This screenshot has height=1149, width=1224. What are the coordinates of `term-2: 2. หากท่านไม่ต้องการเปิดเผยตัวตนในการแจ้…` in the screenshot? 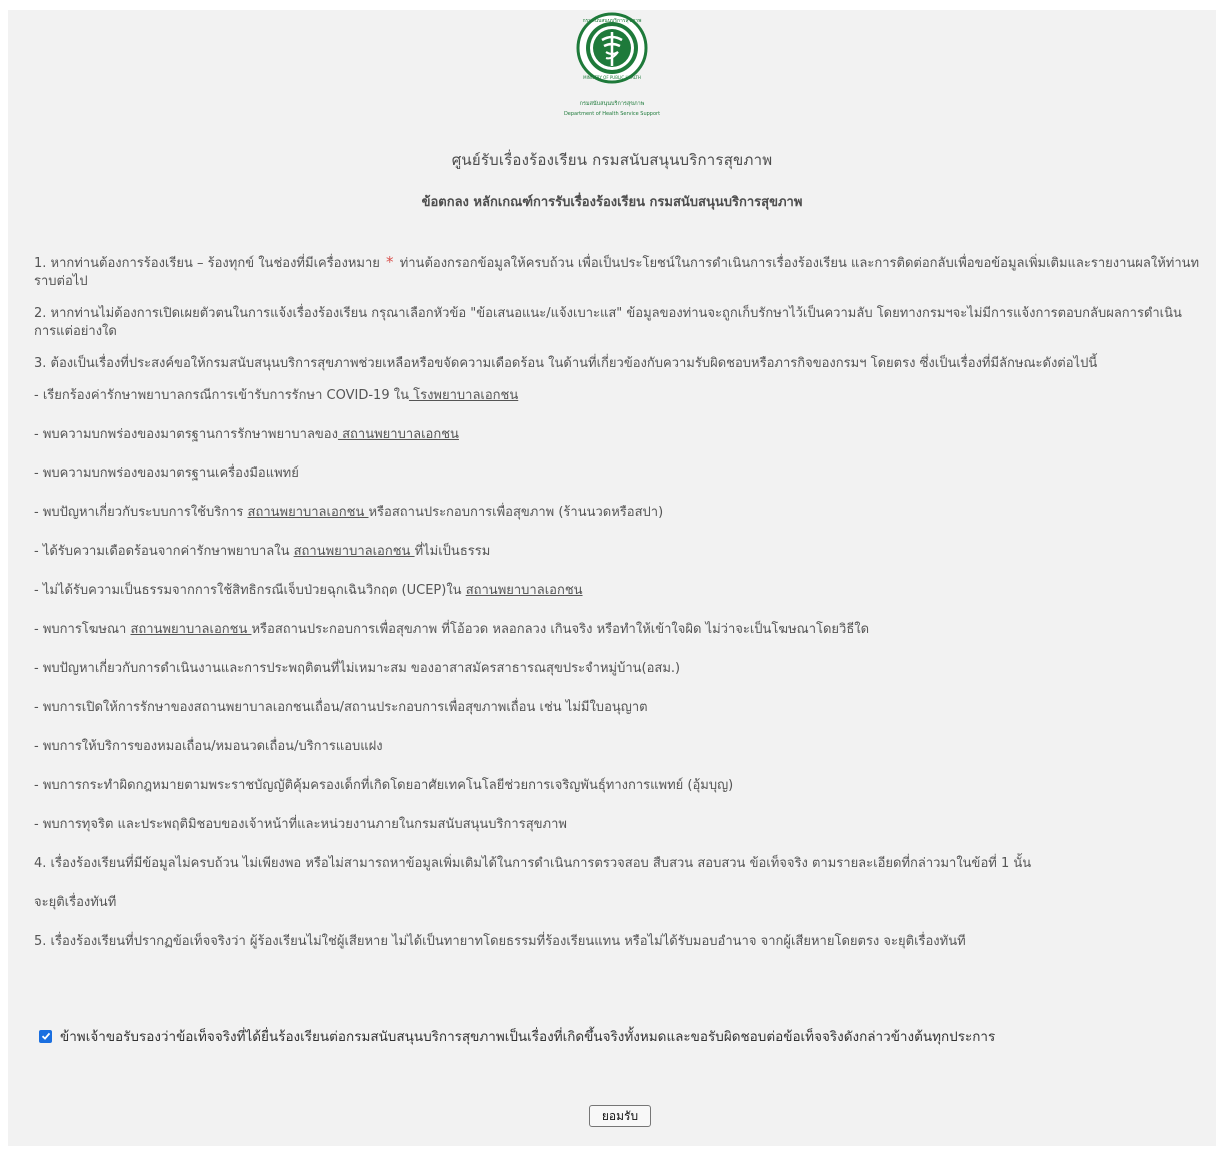 It's located at (608, 322).